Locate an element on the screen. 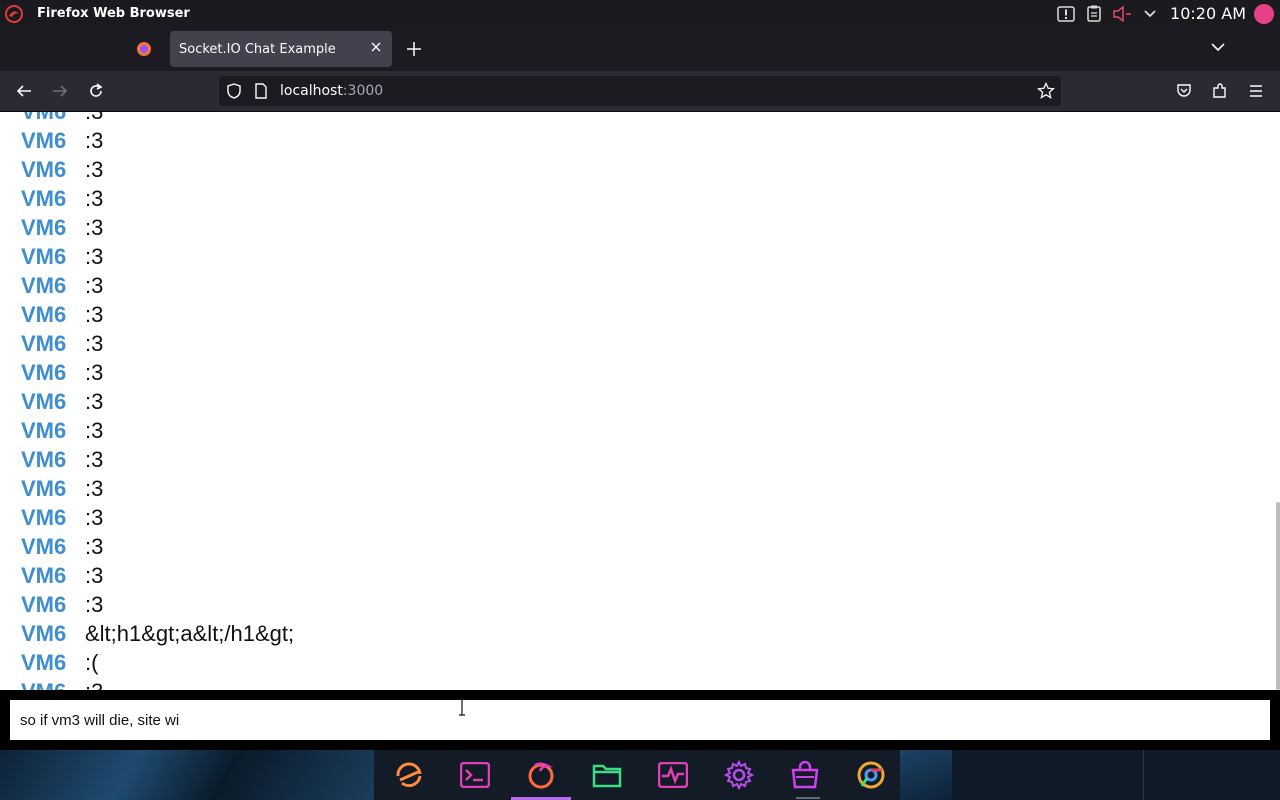 Image resolution: width=1280 pixels, height=800 pixels. system-monitor-icon is located at coordinates (673, 775).